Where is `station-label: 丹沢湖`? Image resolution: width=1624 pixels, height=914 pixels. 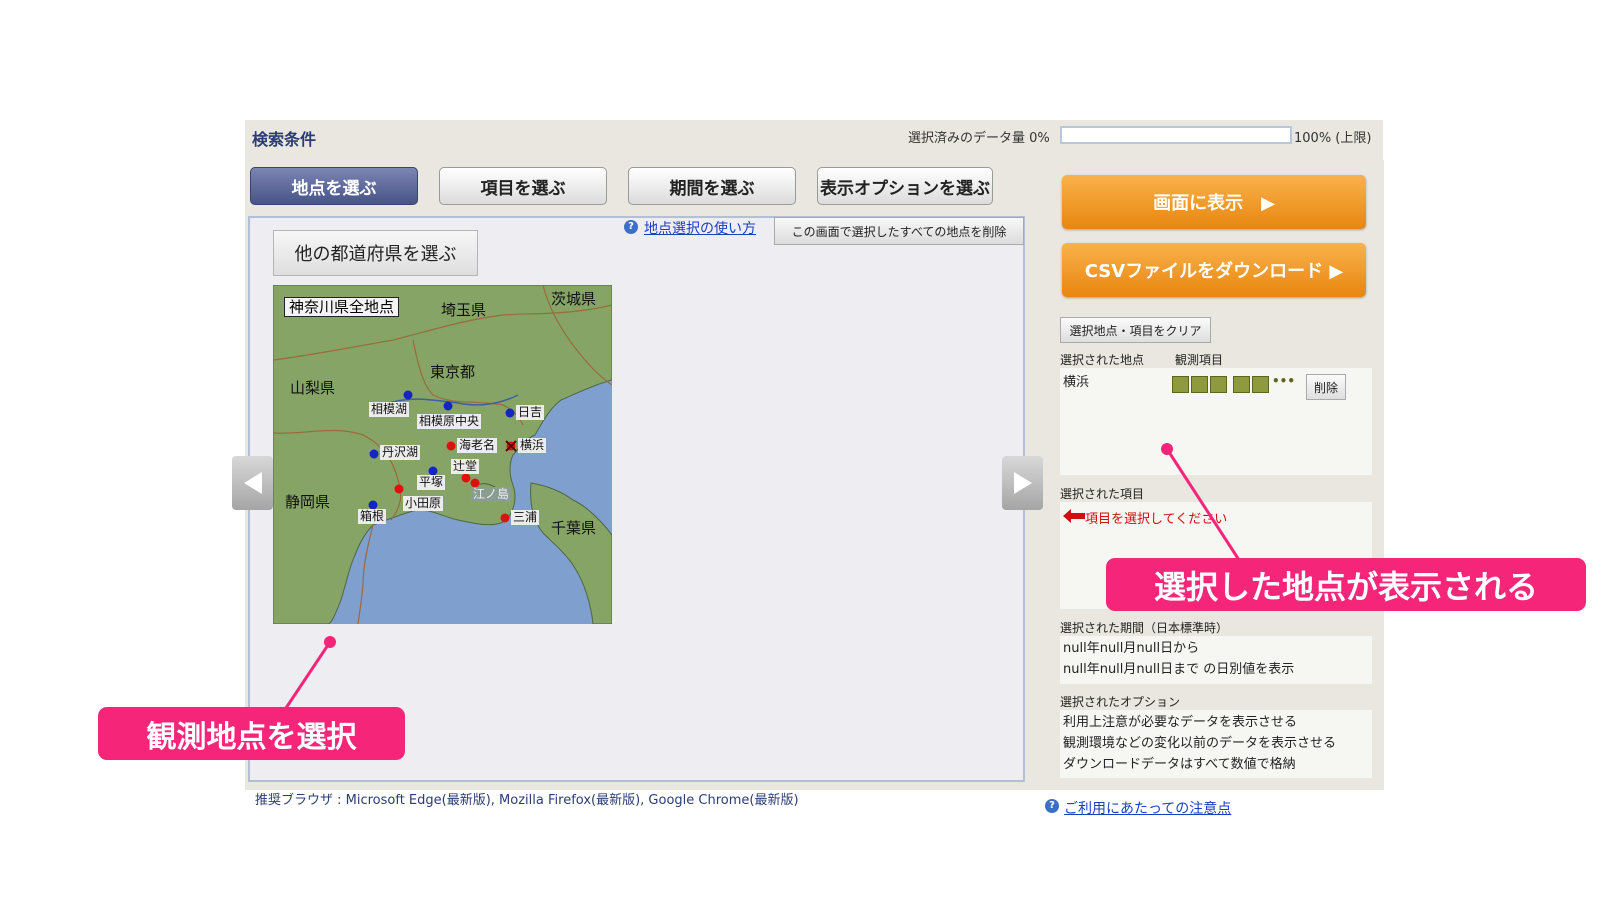
station-label: 丹沢湖 is located at coordinates (400, 452).